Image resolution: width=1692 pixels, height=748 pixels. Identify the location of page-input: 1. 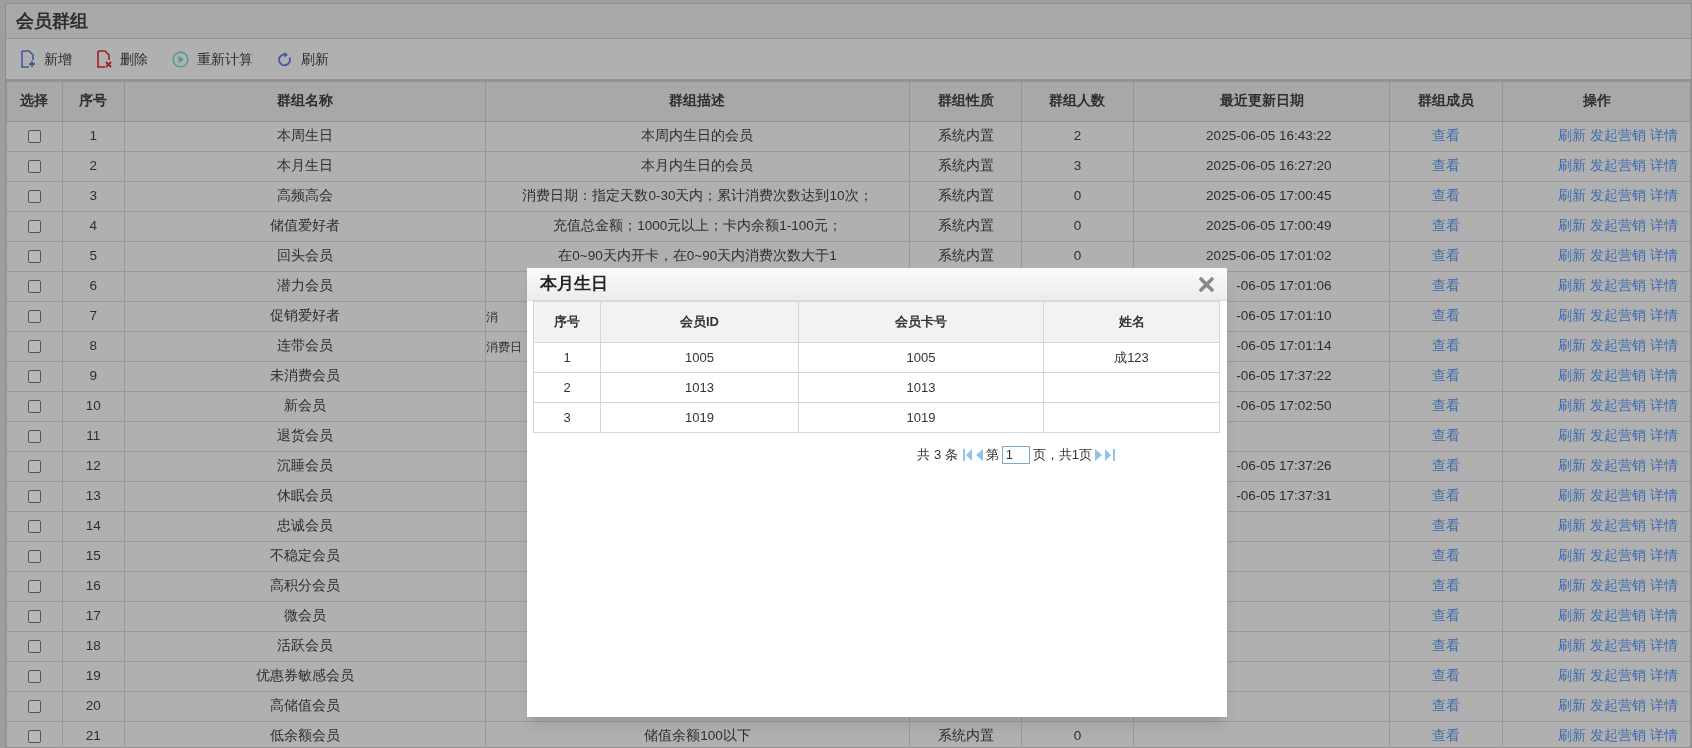
(1015, 454).